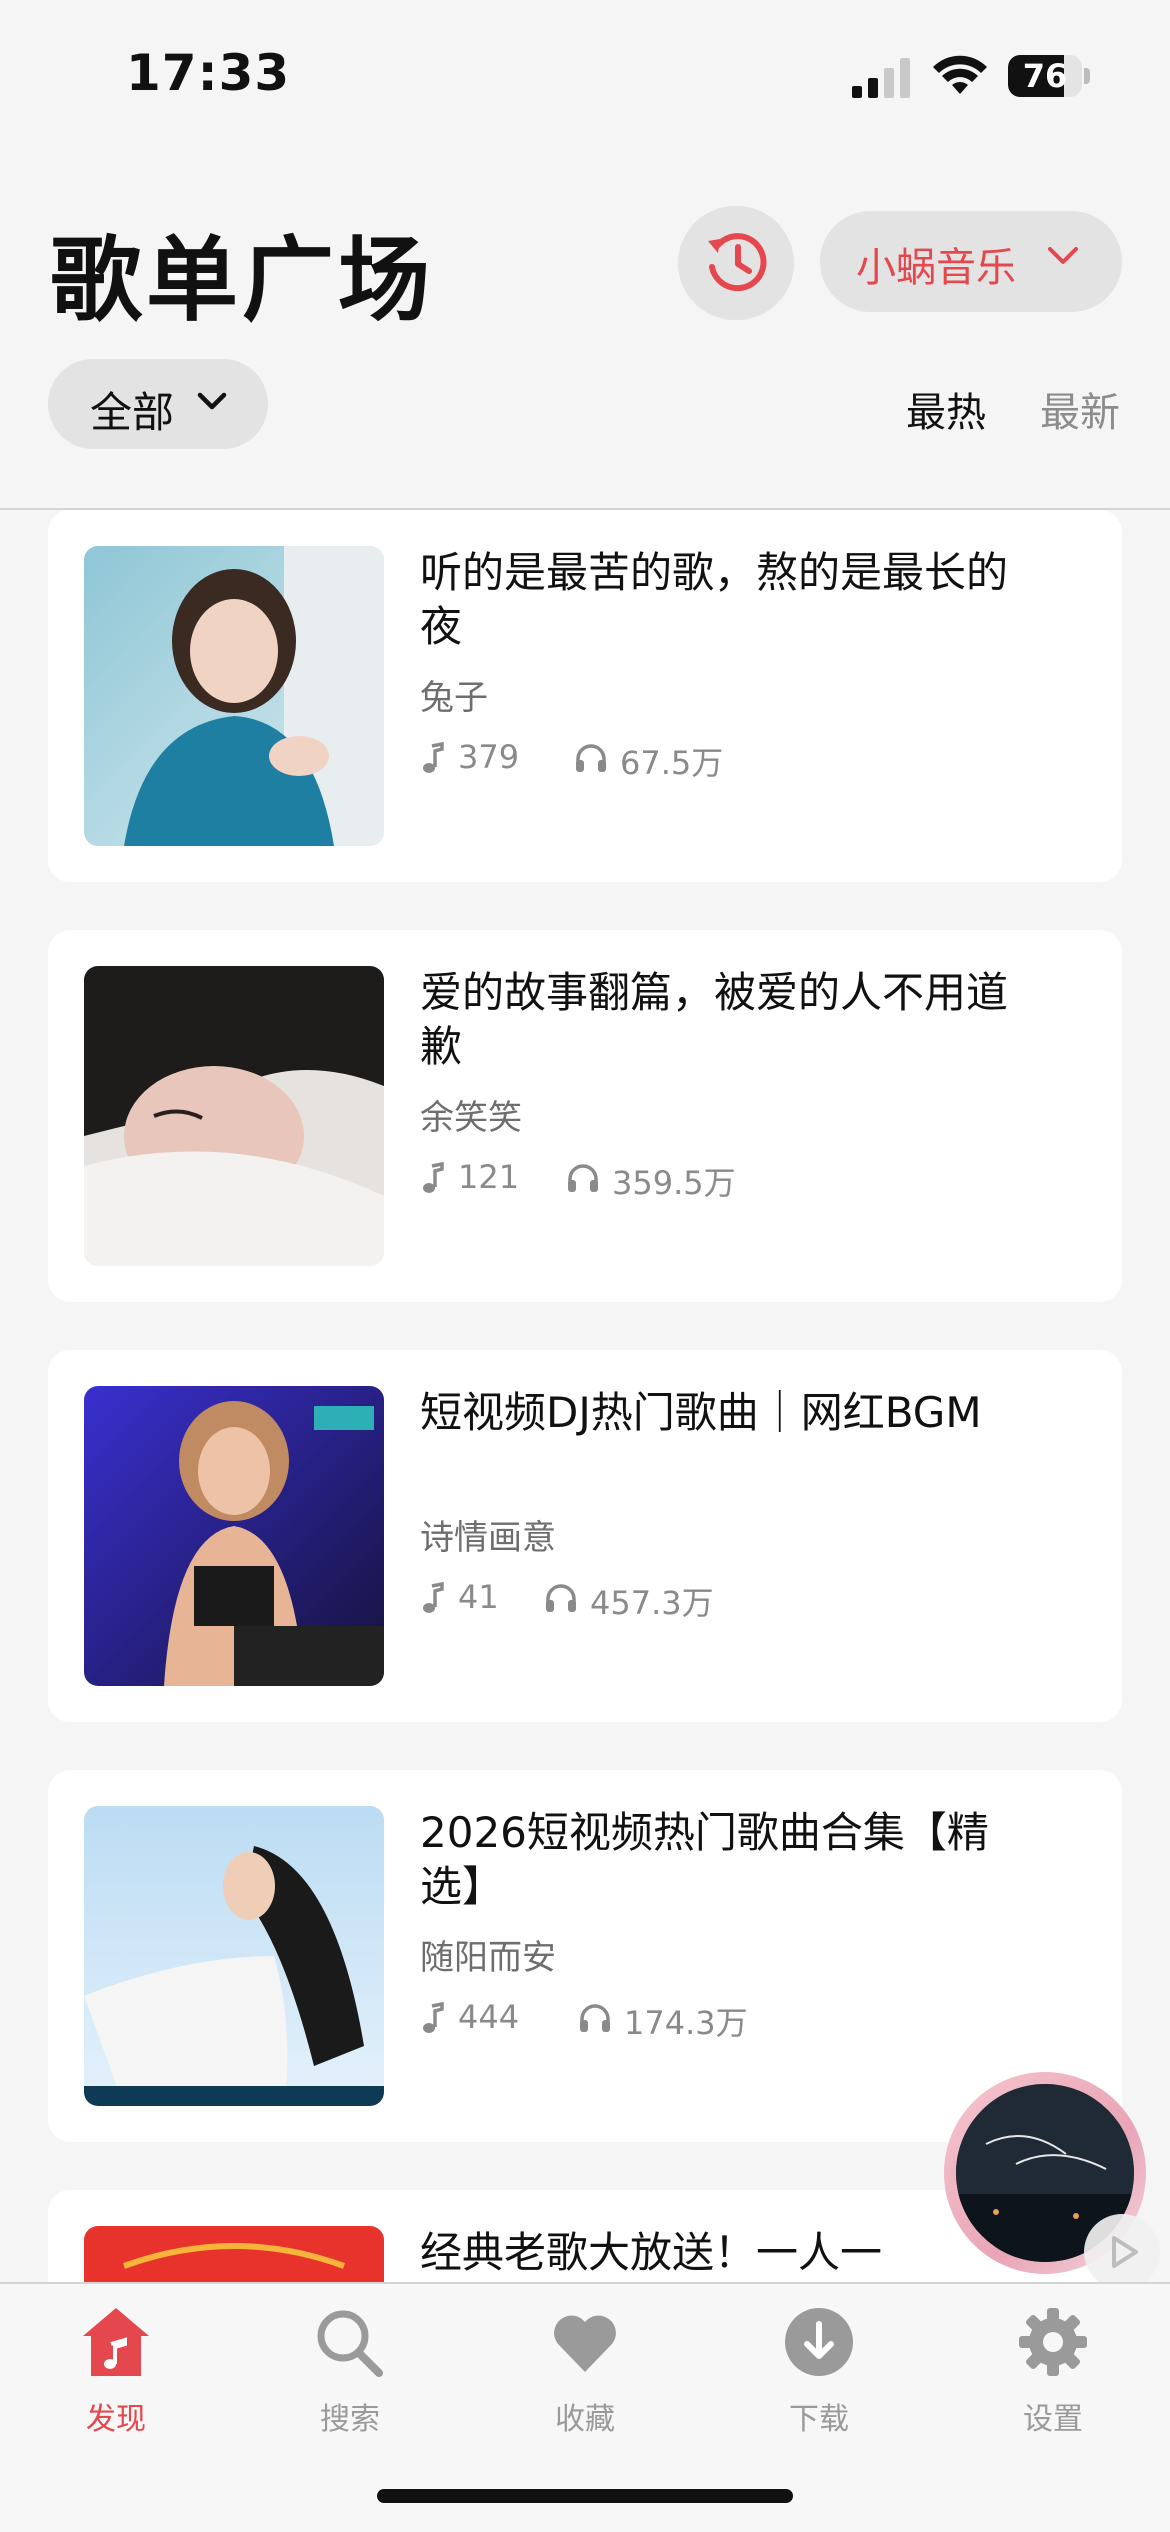 The width and height of the screenshot is (1170, 2532). I want to click on search-icon, so click(350, 2343).